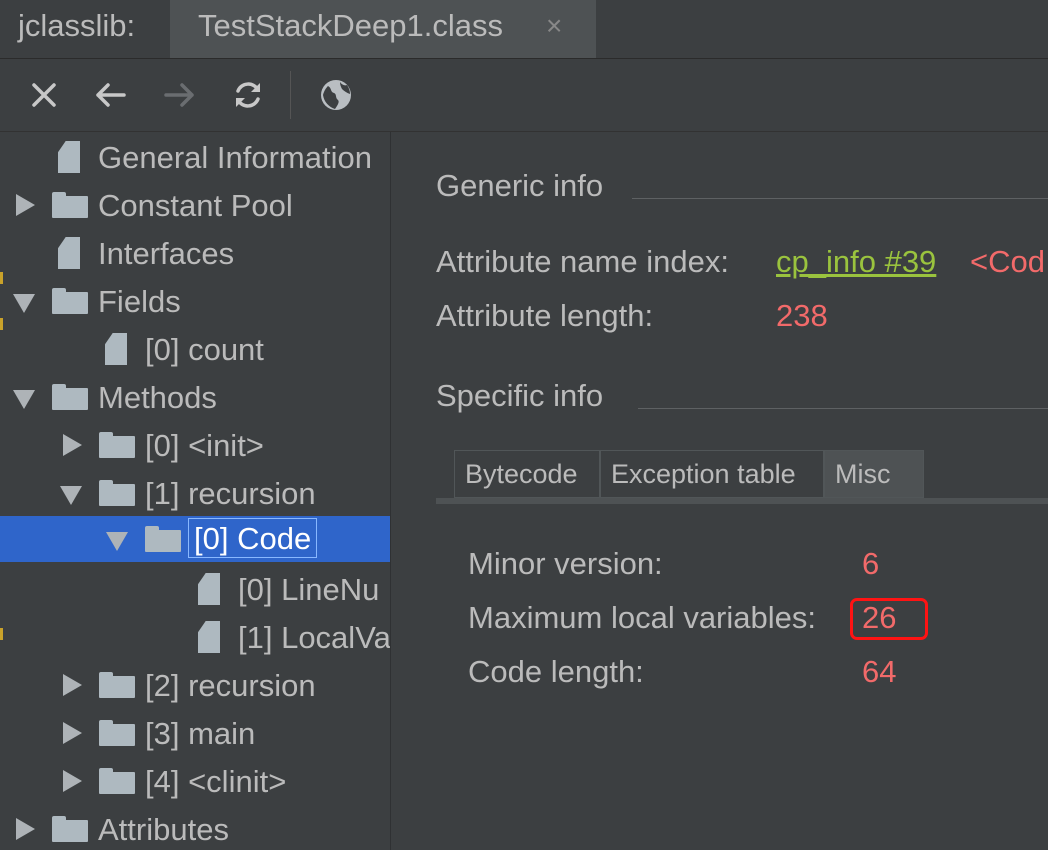  What do you see at coordinates (204, 445) in the screenshot?
I see `tree-item-label: [0] <init>` at bounding box center [204, 445].